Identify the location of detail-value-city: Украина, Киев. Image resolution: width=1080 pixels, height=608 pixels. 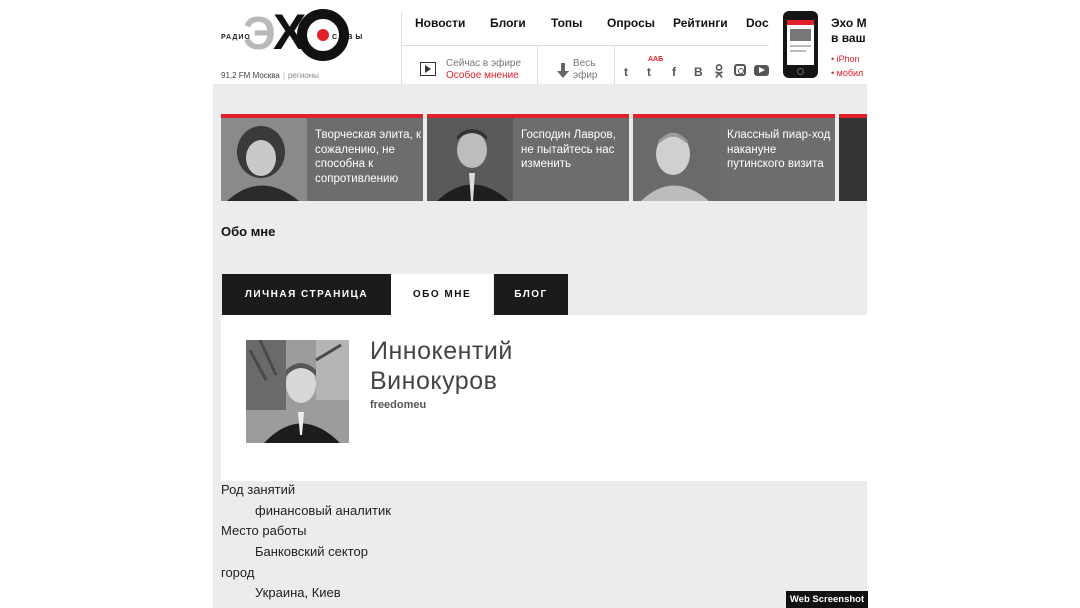
(298, 593).